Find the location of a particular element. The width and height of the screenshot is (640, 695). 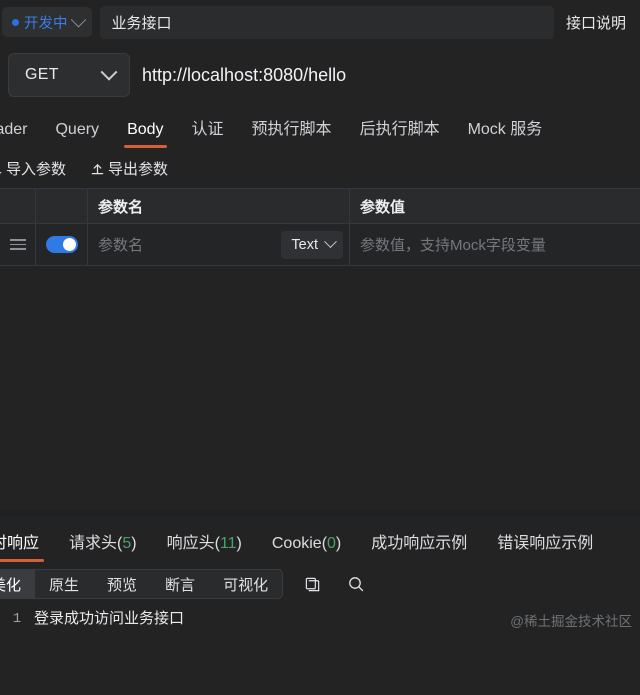

export-params-button: 导出参数 is located at coordinates (129, 168).